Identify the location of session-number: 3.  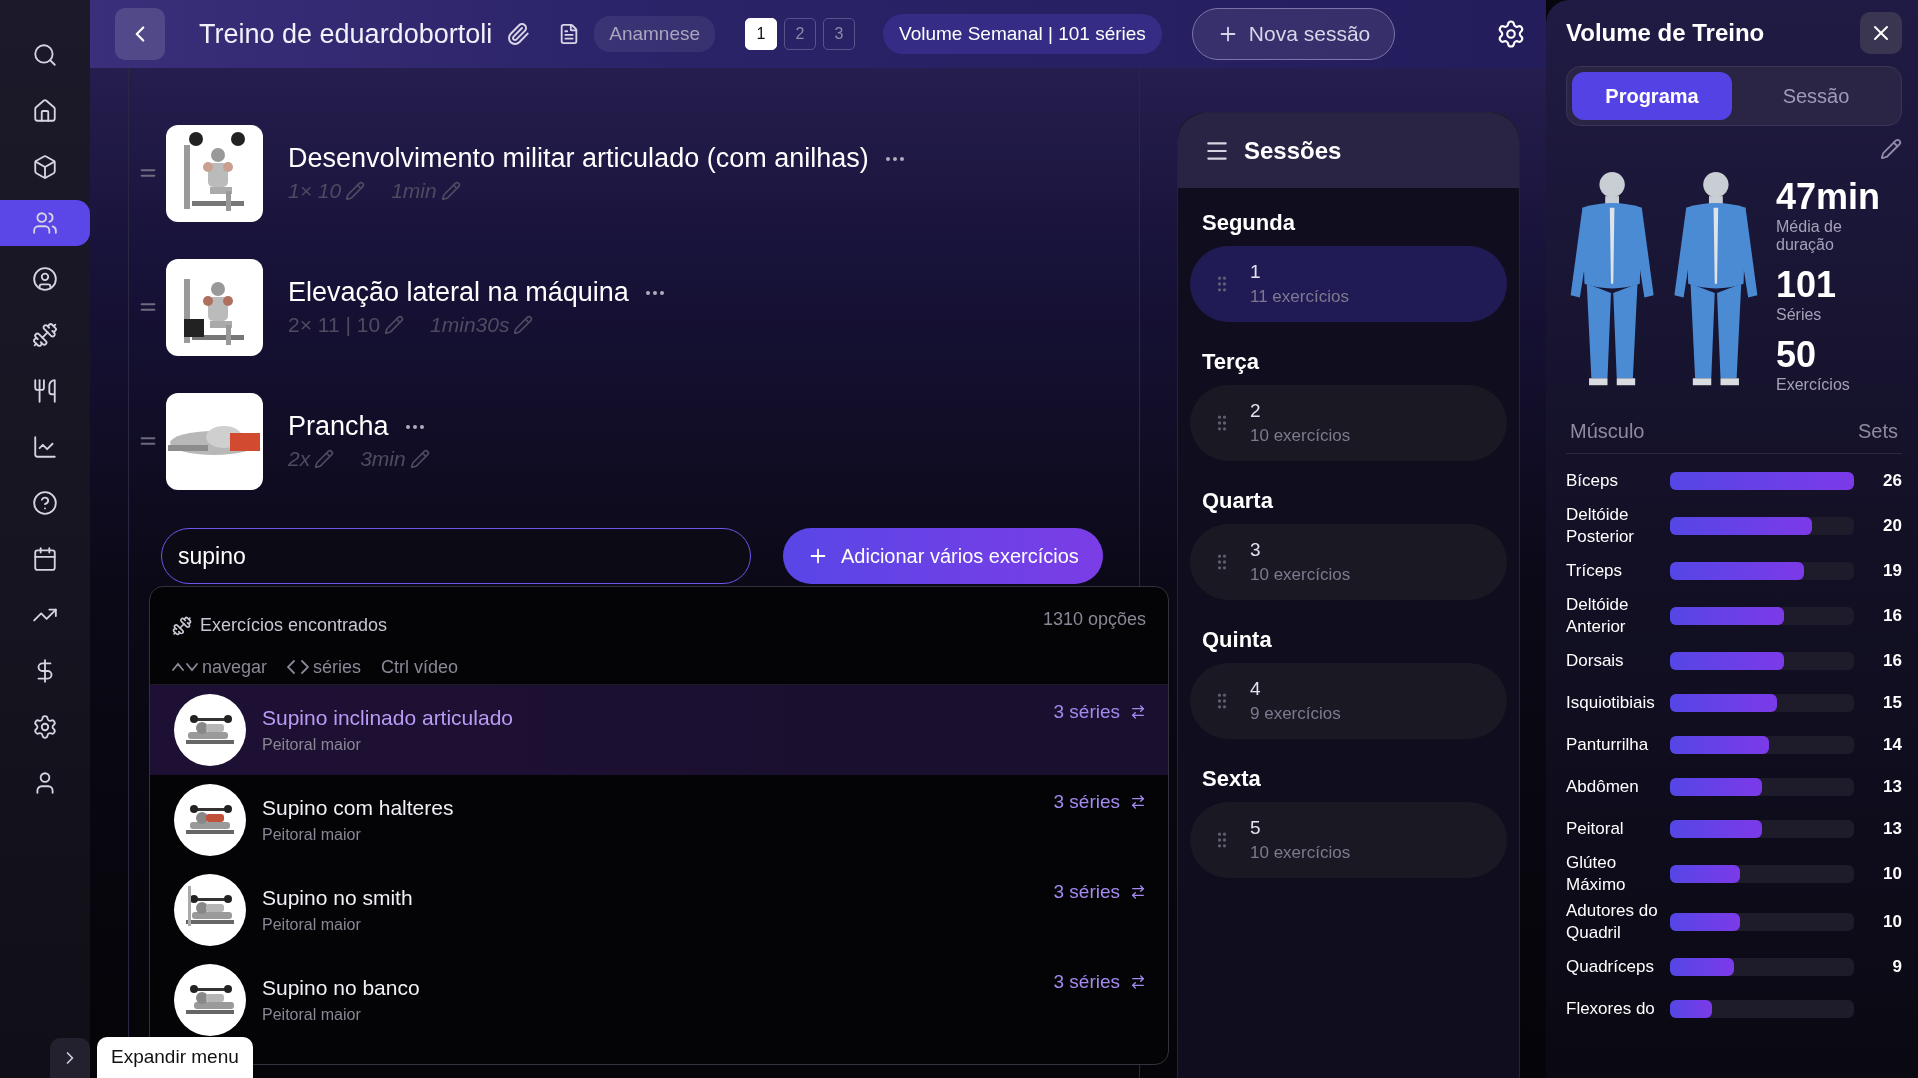
(1256, 550).